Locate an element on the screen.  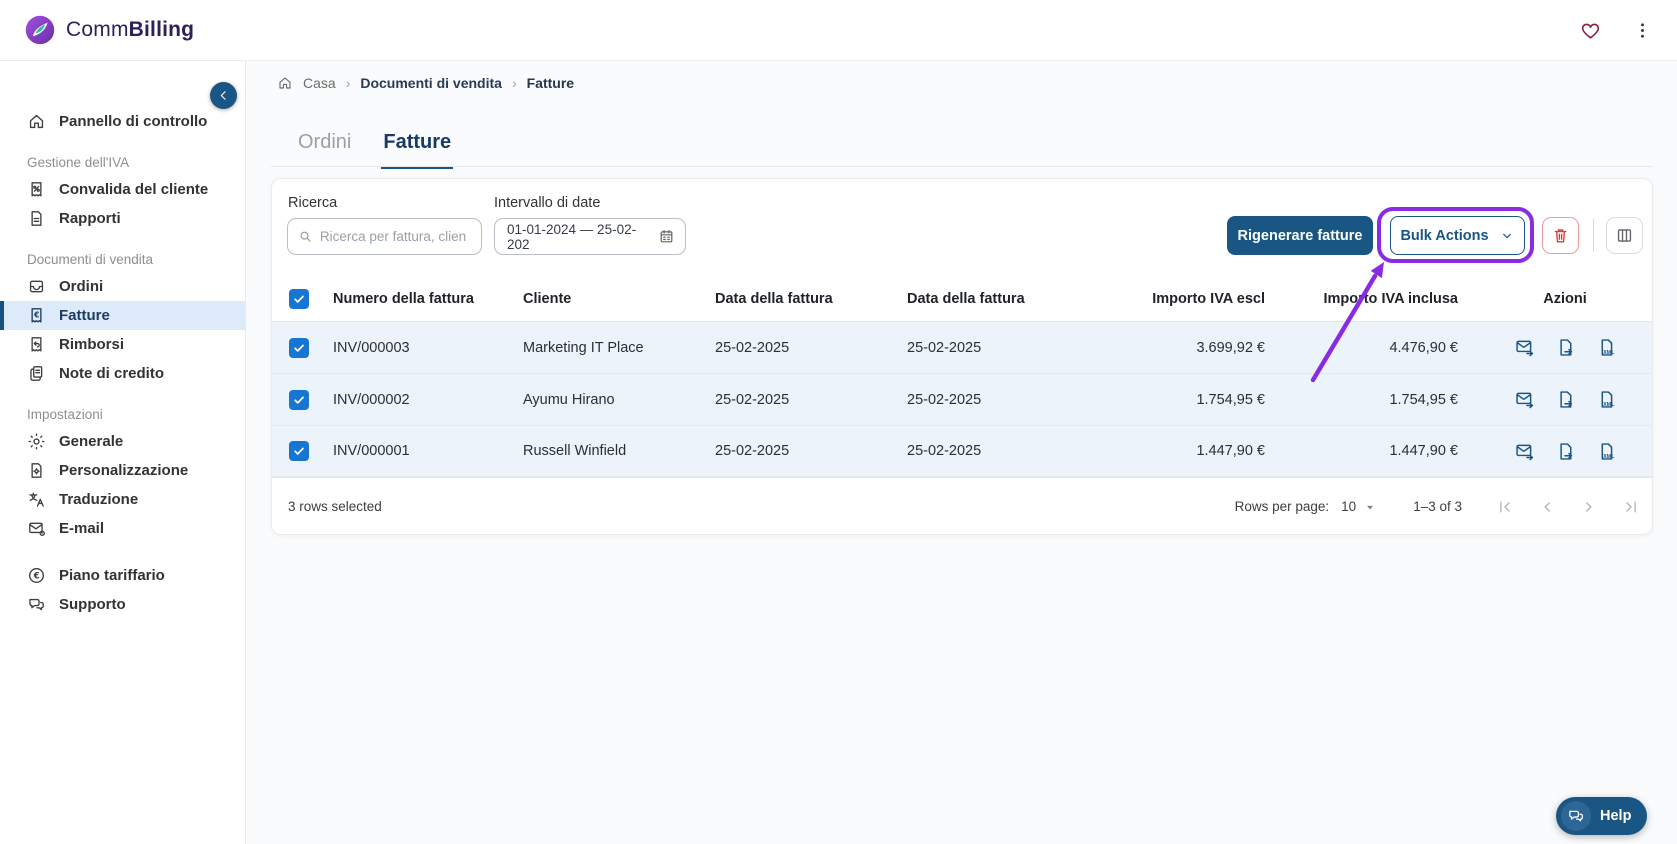
sidebar-item-credit-notes: Note di credito is located at coordinates (122, 373).